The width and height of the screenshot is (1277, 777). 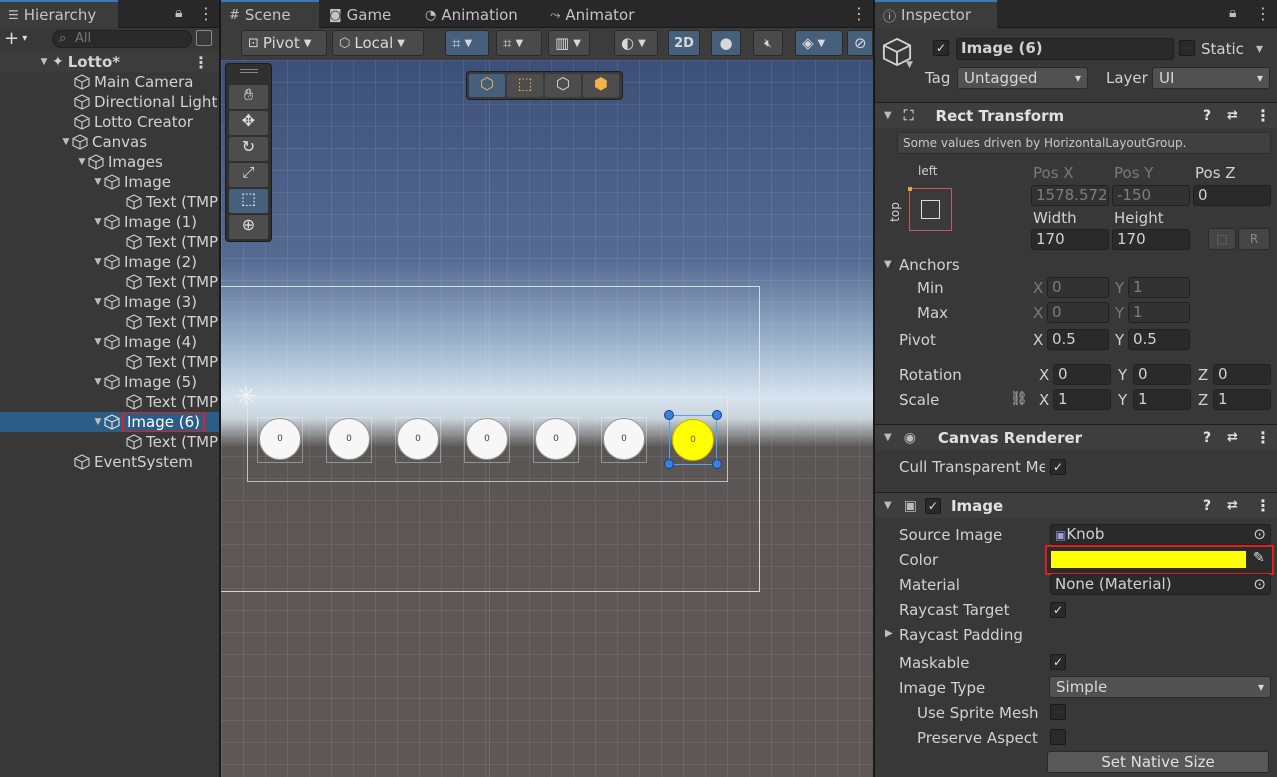 What do you see at coordinates (109, 62) in the screenshot?
I see `hierarchy-scene-row: ▼ ✦ Lotto* ⋮` at bounding box center [109, 62].